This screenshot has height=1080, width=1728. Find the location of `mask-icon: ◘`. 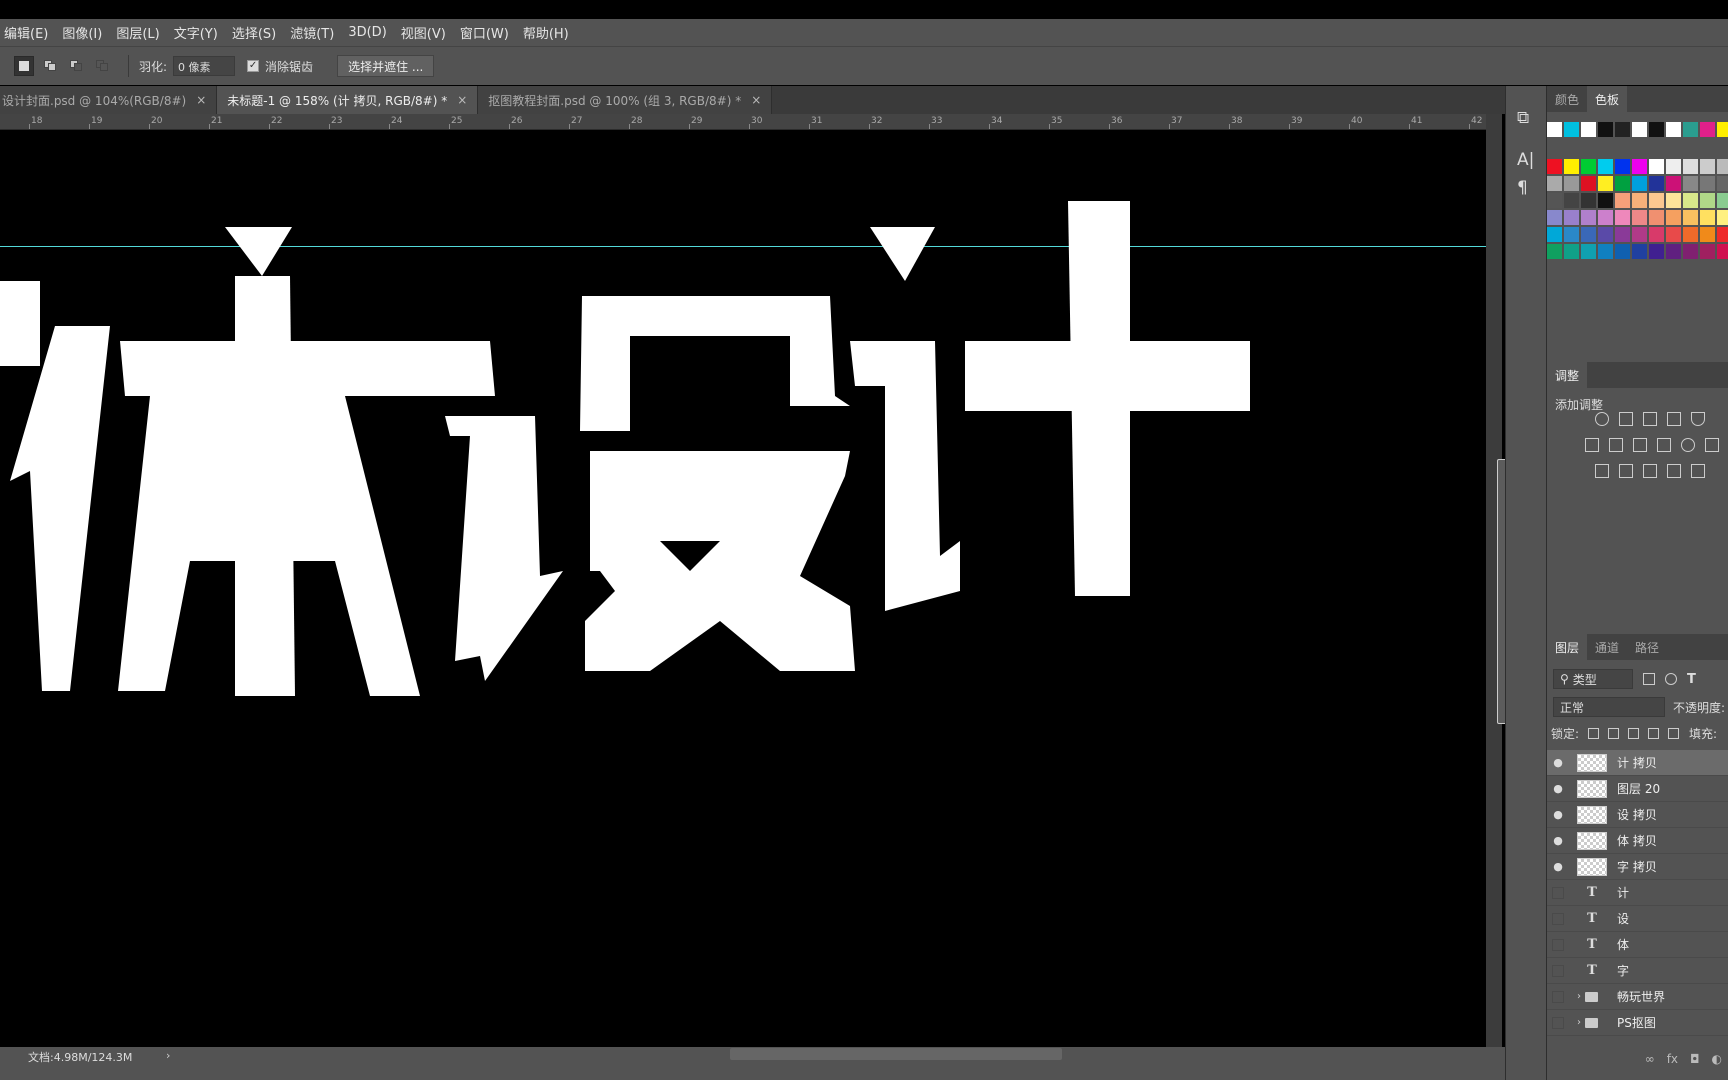

mask-icon: ◘ is located at coordinates (1695, 1059).